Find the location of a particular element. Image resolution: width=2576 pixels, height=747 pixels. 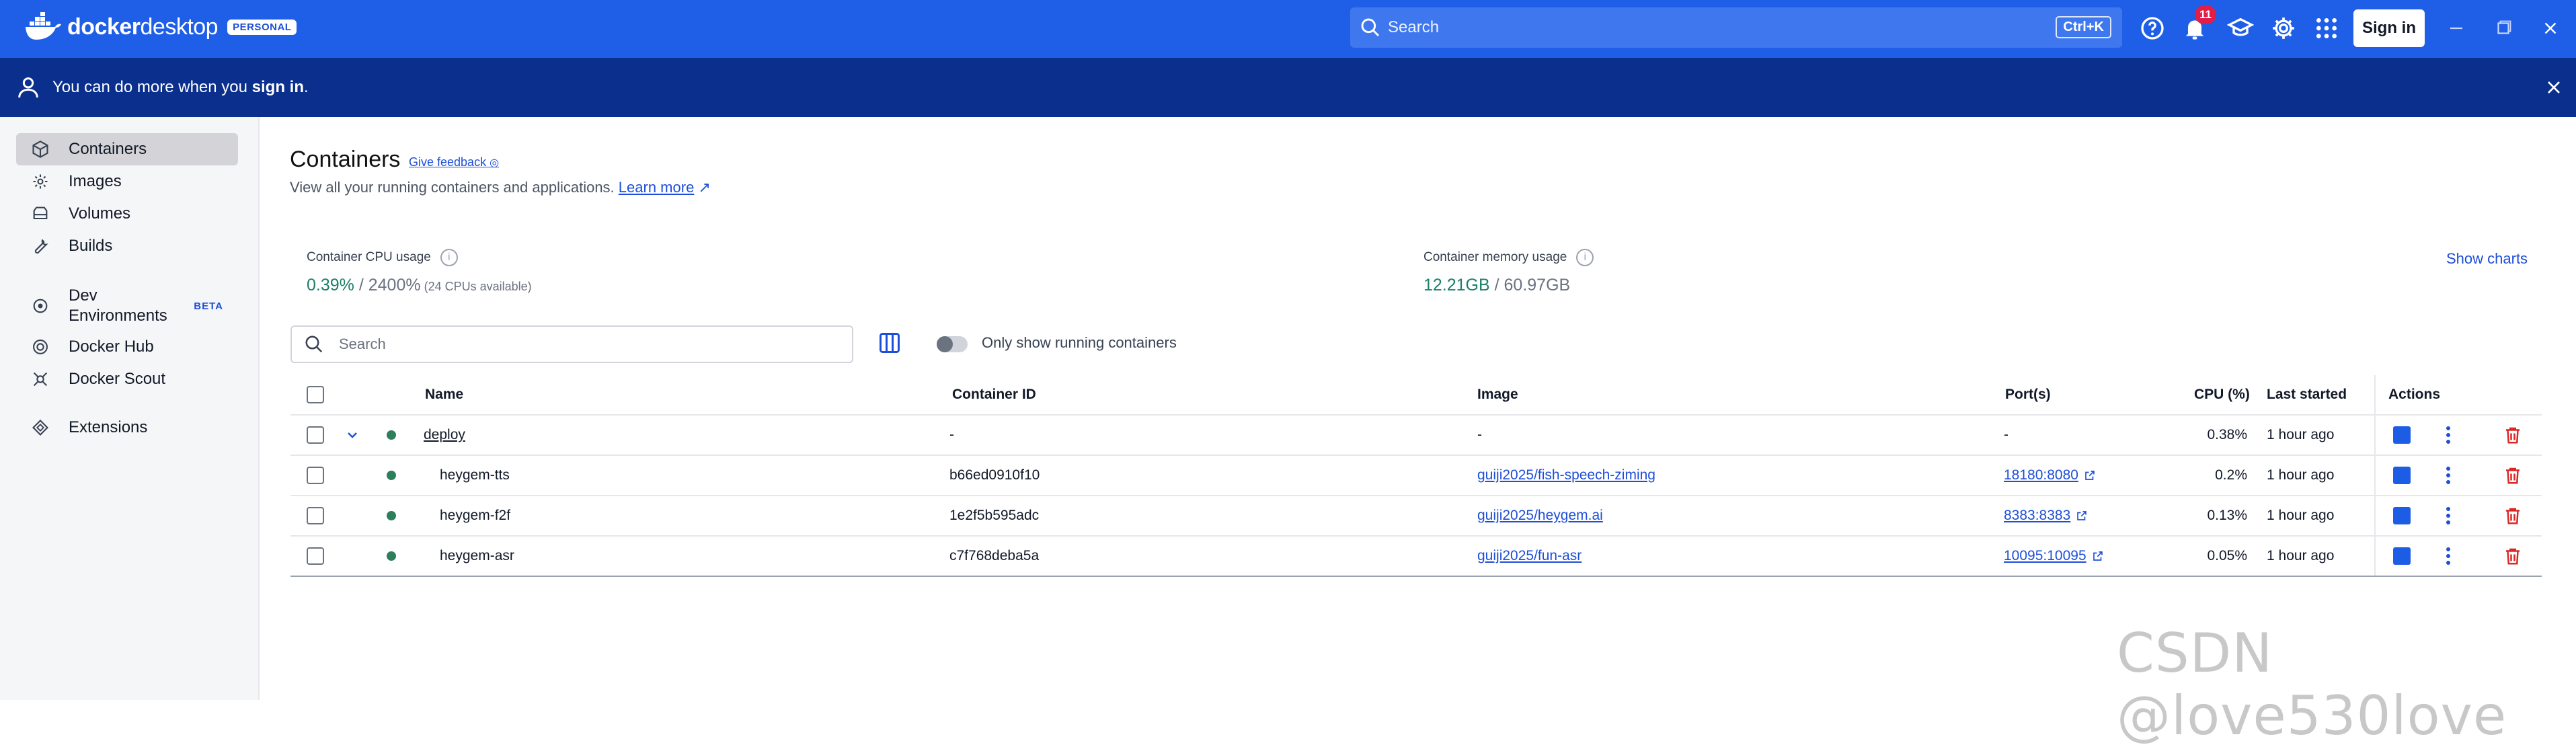

column-container-id: Container ID is located at coordinates (994, 394).